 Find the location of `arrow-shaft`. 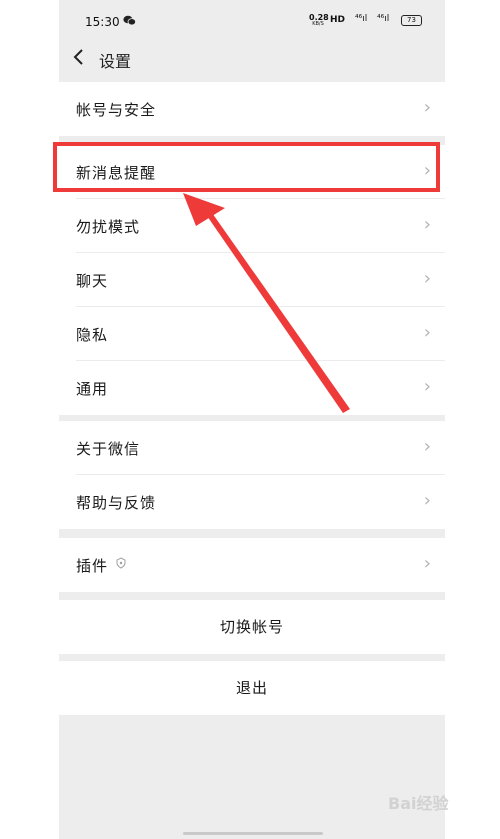

arrow-shaft is located at coordinates (277, 311).